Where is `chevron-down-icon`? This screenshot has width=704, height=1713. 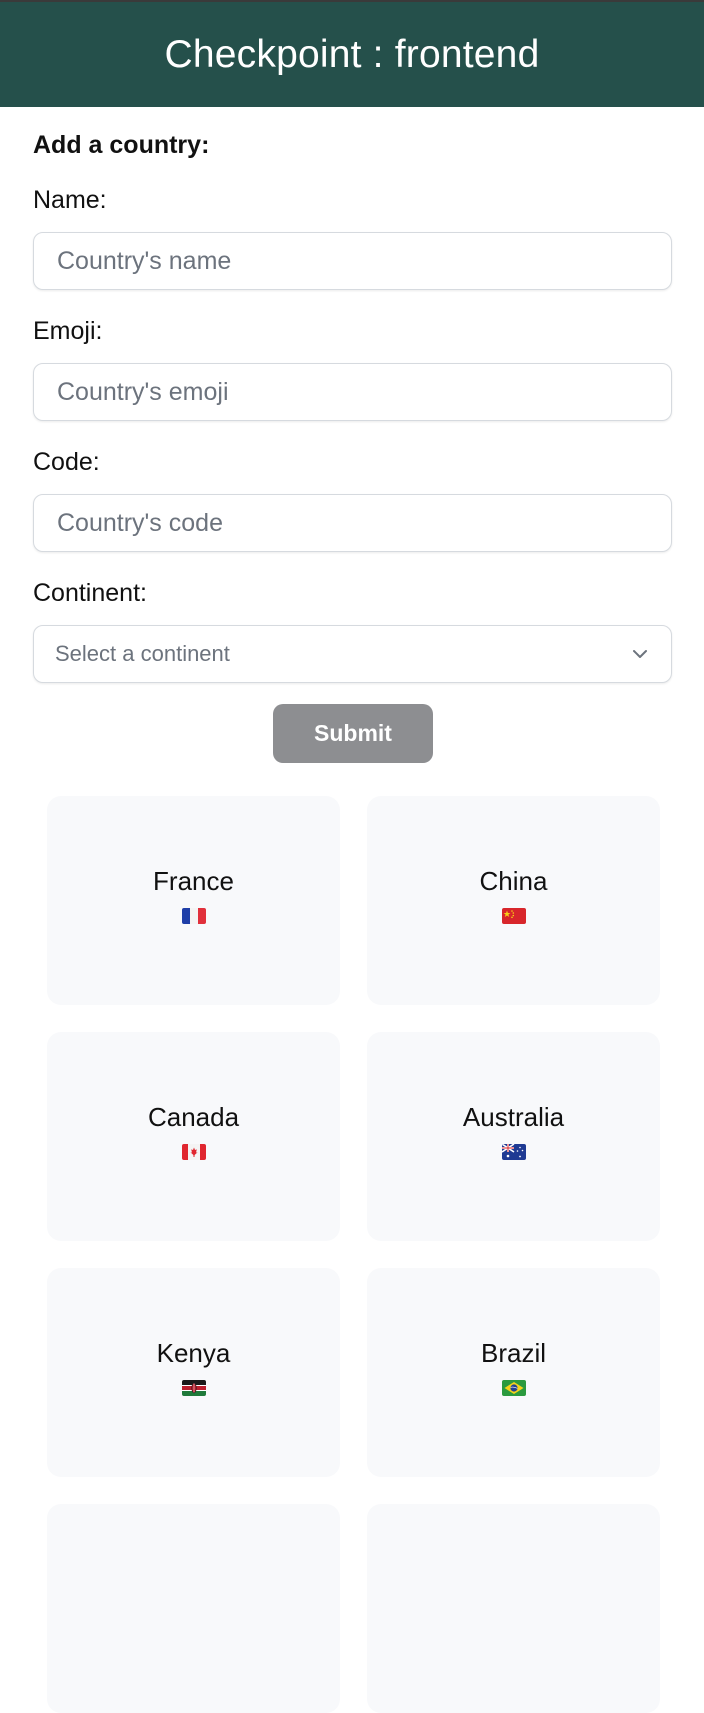 chevron-down-icon is located at coordinates (640, 654).